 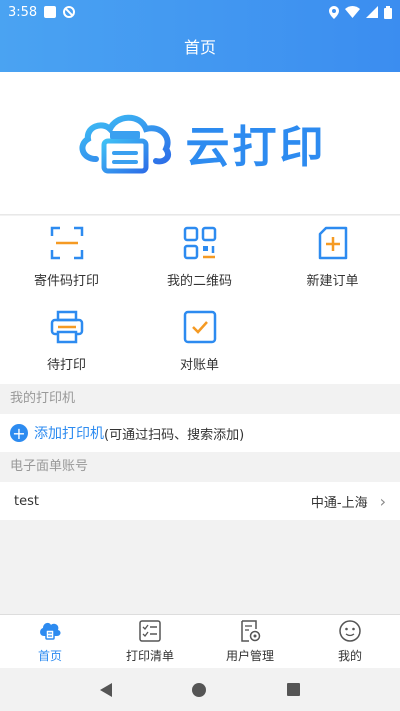 What do you see at coordinates (200, 501) in the screenshot?
I see `account-row: test 中通-上海 ›` at bounding box center [200, 501].